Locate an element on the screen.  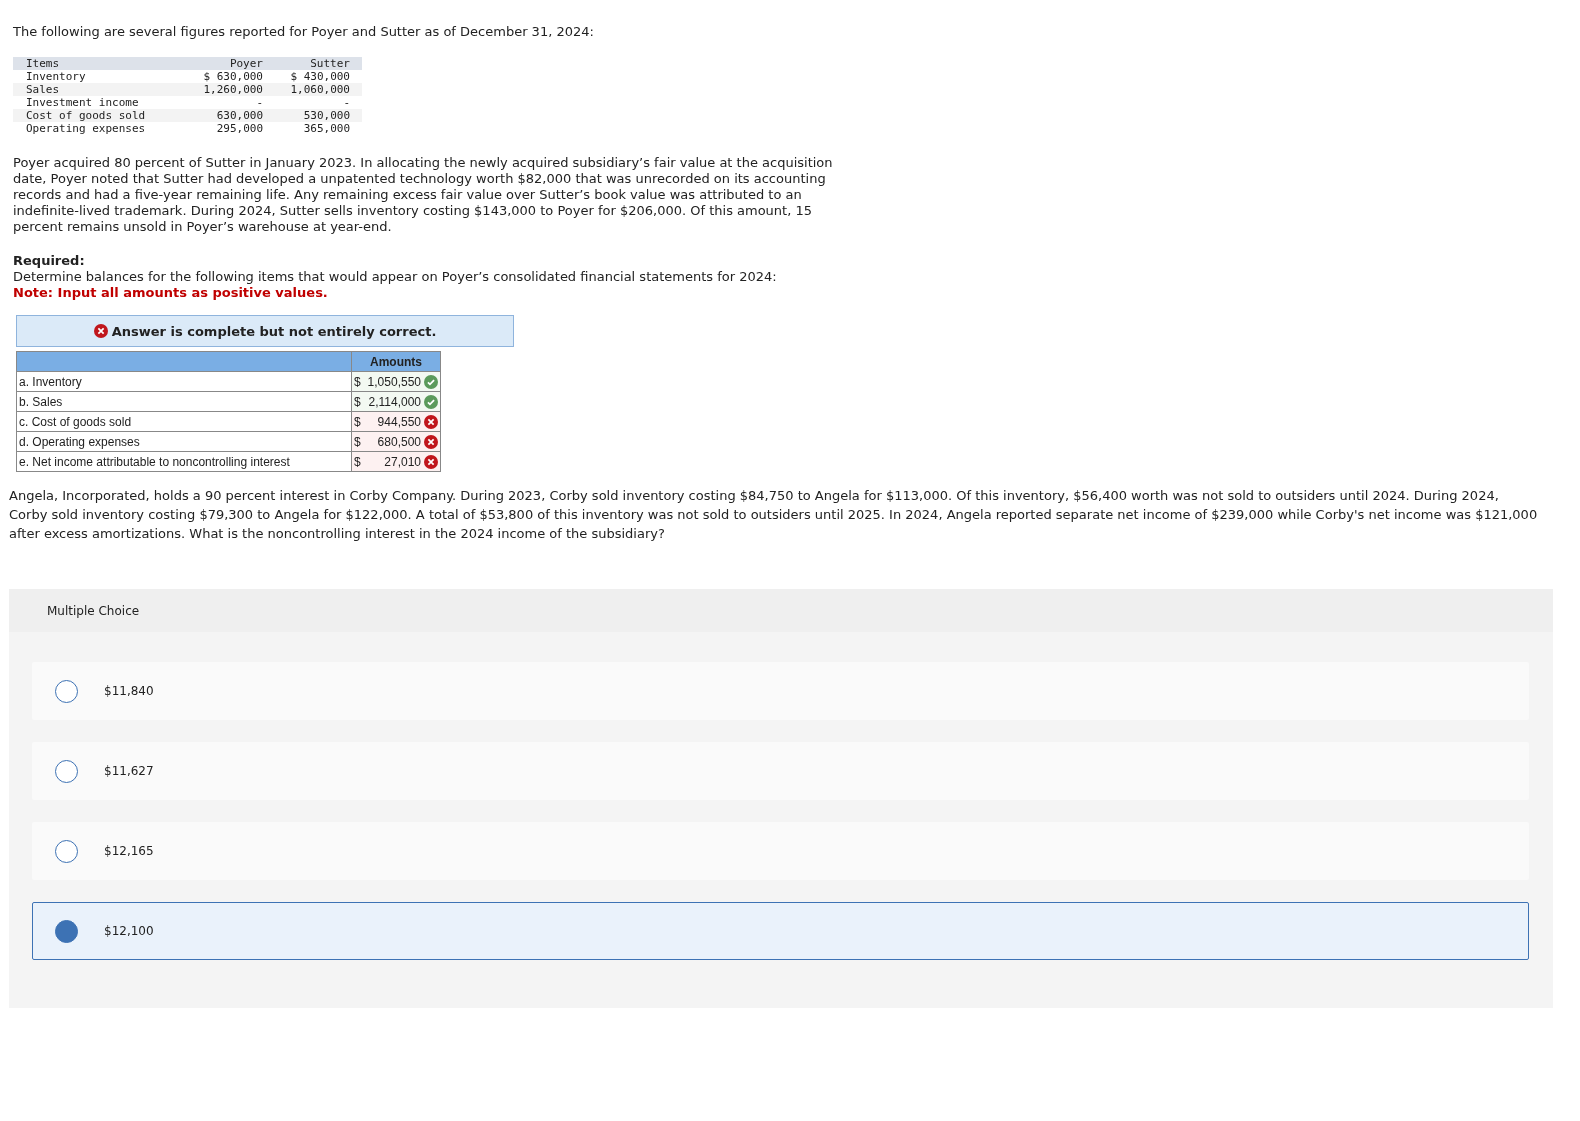
table-cell: 295,000 is located at coordinates (231, 128).